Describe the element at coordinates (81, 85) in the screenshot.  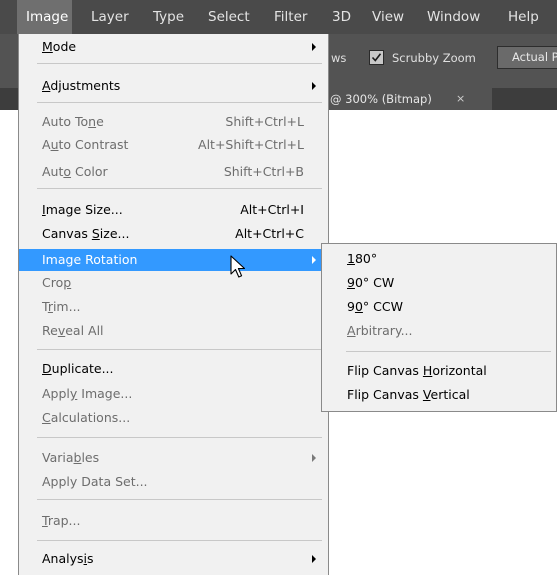
I see `menu-item-label: Adjustments` at that location.